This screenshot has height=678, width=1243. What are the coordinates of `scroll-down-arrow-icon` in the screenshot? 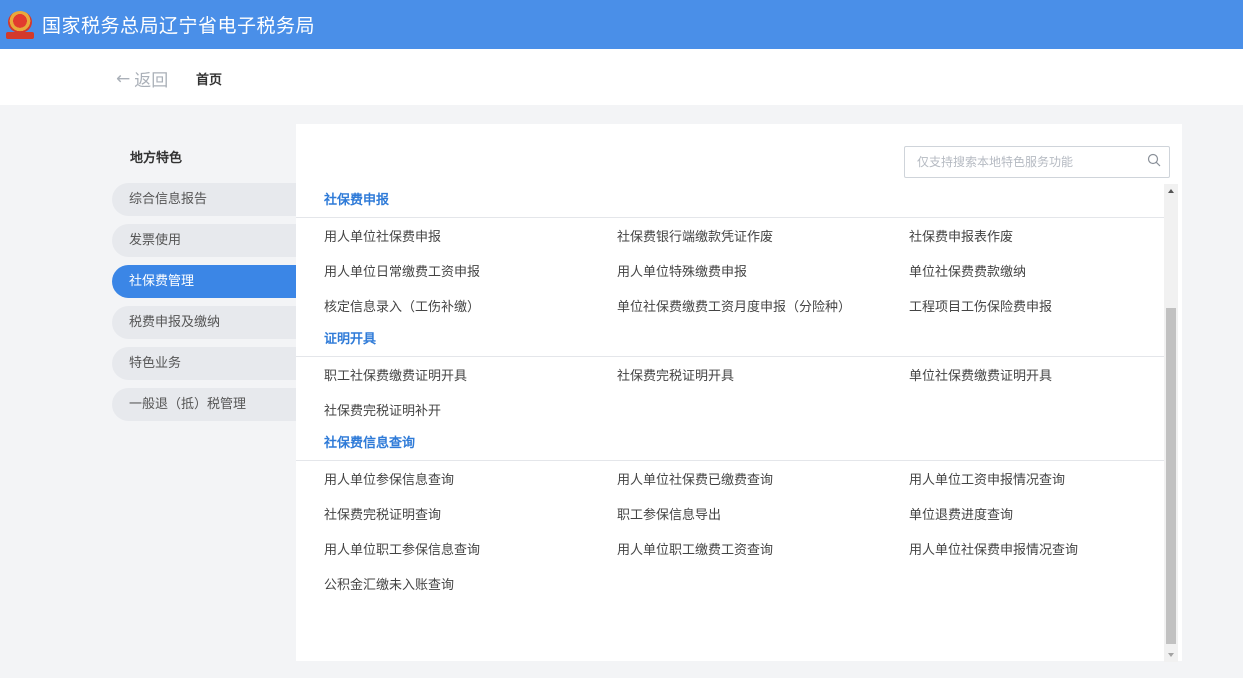 It's located at (1171, 655).